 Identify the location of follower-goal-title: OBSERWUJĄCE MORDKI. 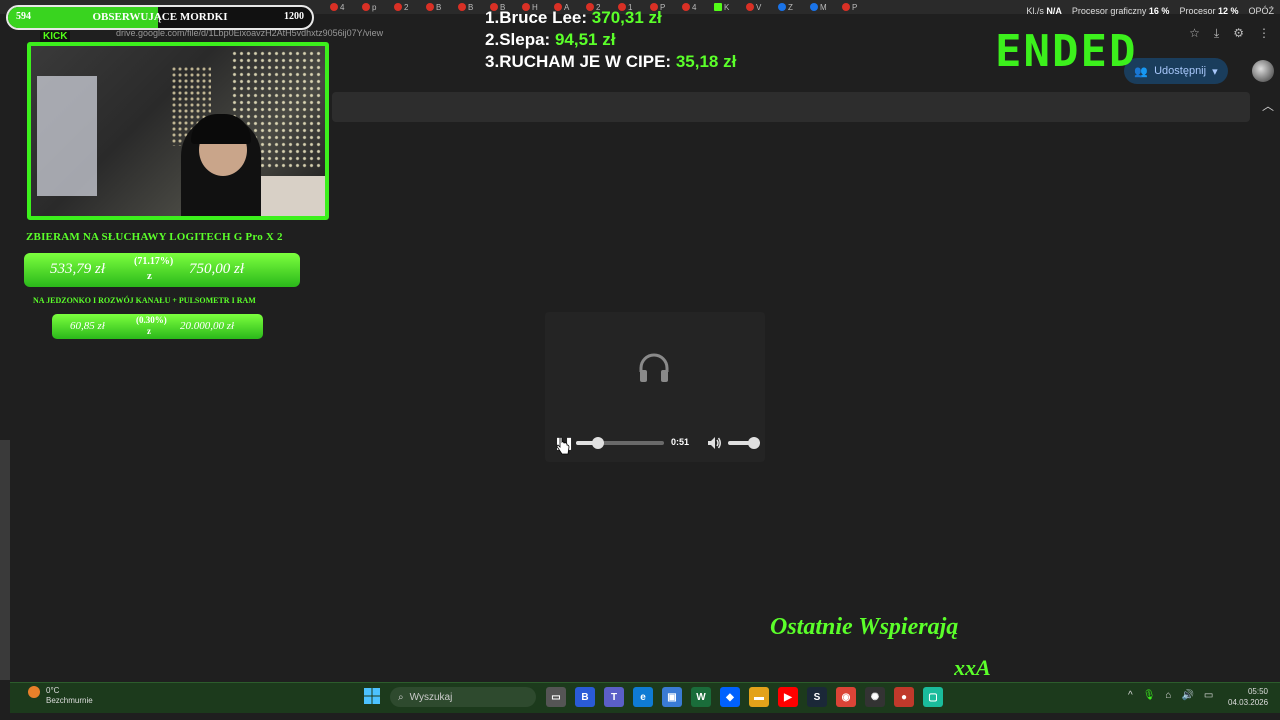
(160, 17).